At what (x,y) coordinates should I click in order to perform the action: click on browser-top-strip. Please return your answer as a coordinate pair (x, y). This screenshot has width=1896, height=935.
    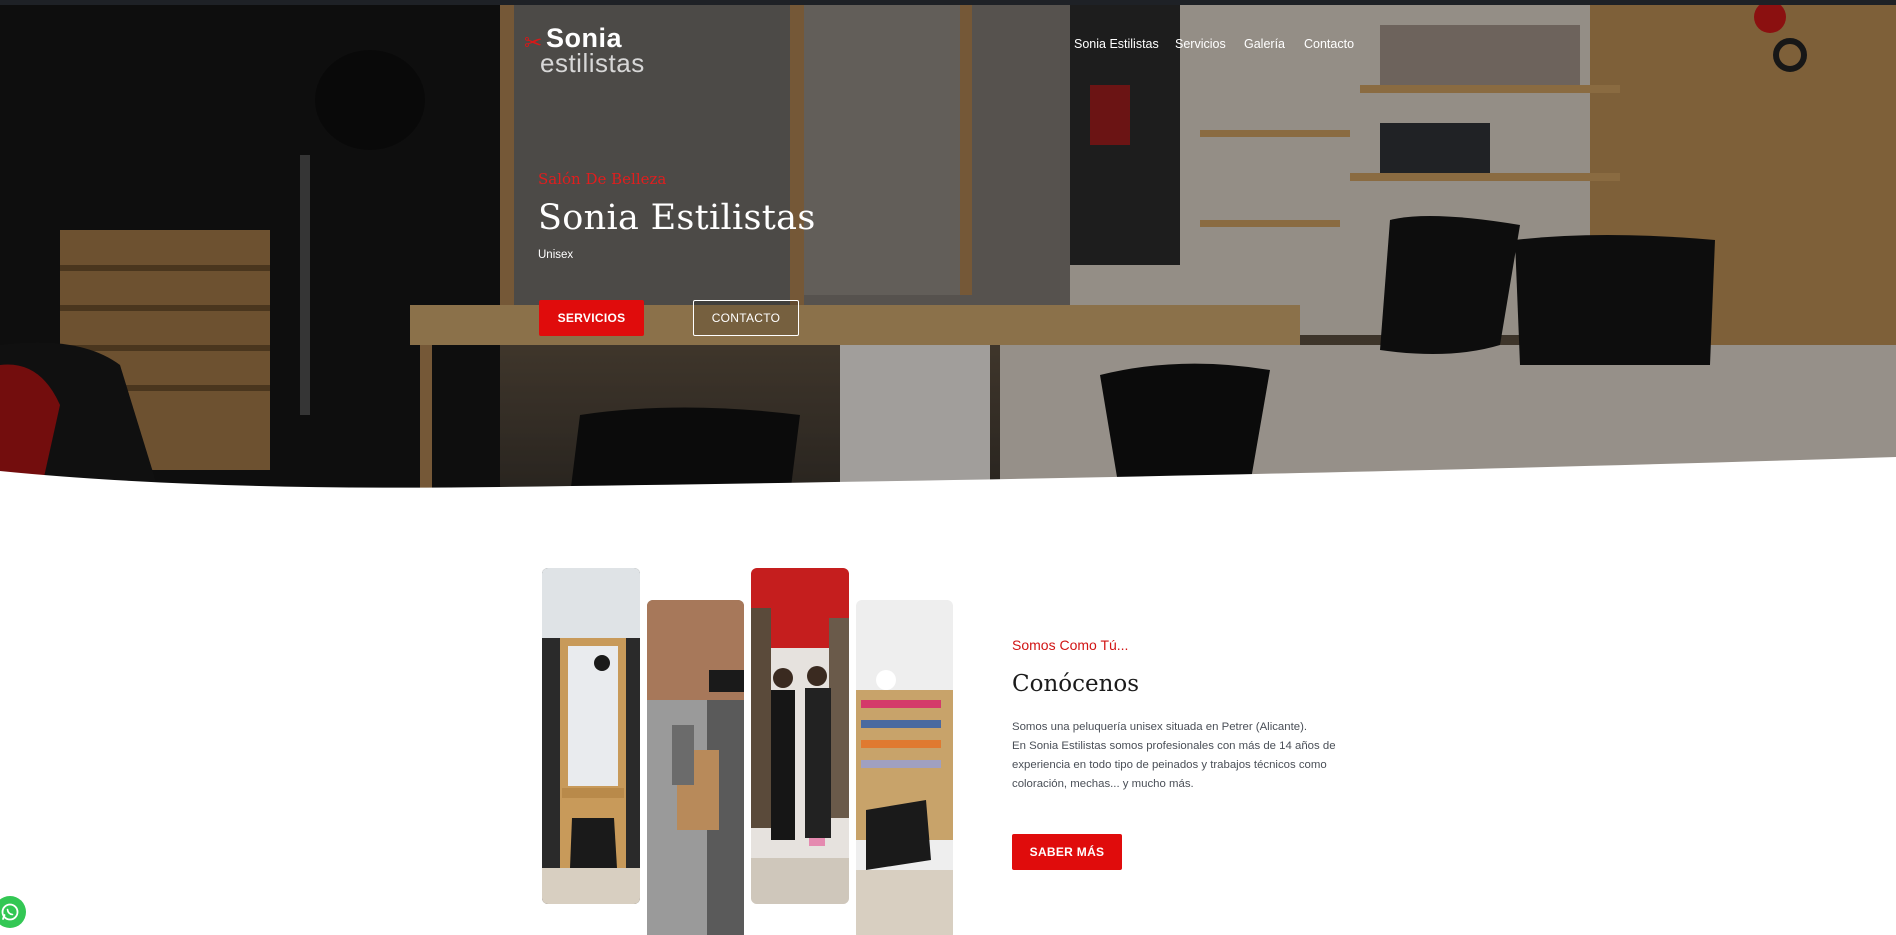
    Looking at the image, I should click on (948, 2).